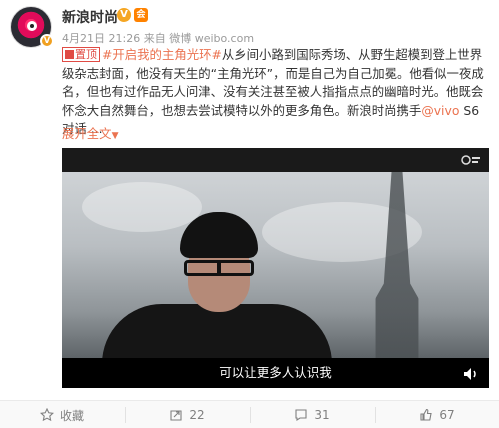 The image size is (499, 428). What do you see at coordinates (301, 415) in the screenshot?
I see `comment-icon` at bounding box center [301, 415].